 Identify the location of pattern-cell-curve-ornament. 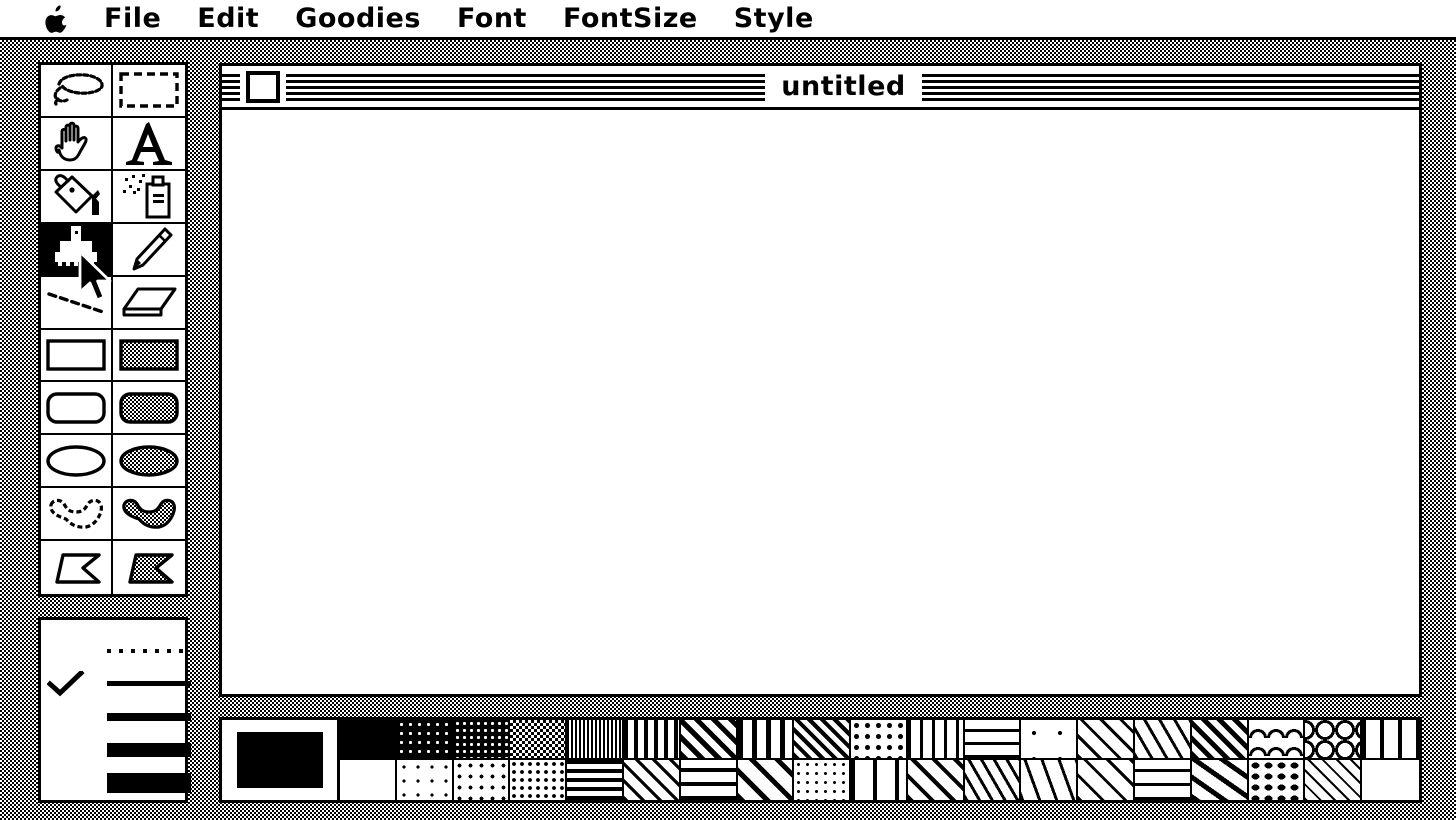
(1334, 740).